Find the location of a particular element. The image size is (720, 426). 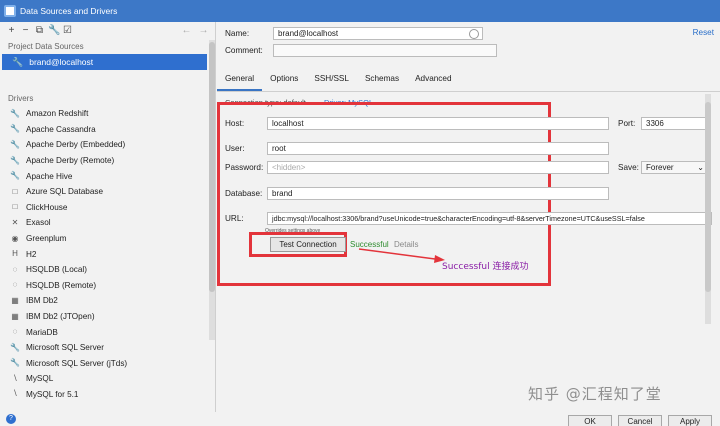

driver-label: MariaDB is located at coordinates (42, 332).